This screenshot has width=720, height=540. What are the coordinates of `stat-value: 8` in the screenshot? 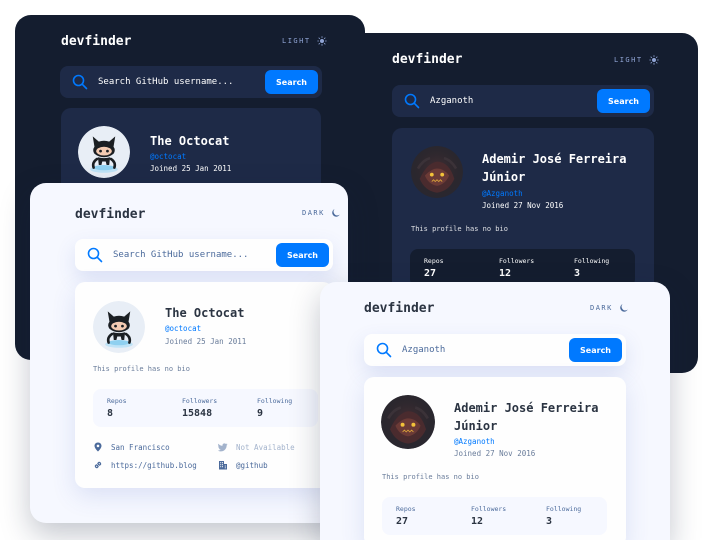 It's located at (110, 413).